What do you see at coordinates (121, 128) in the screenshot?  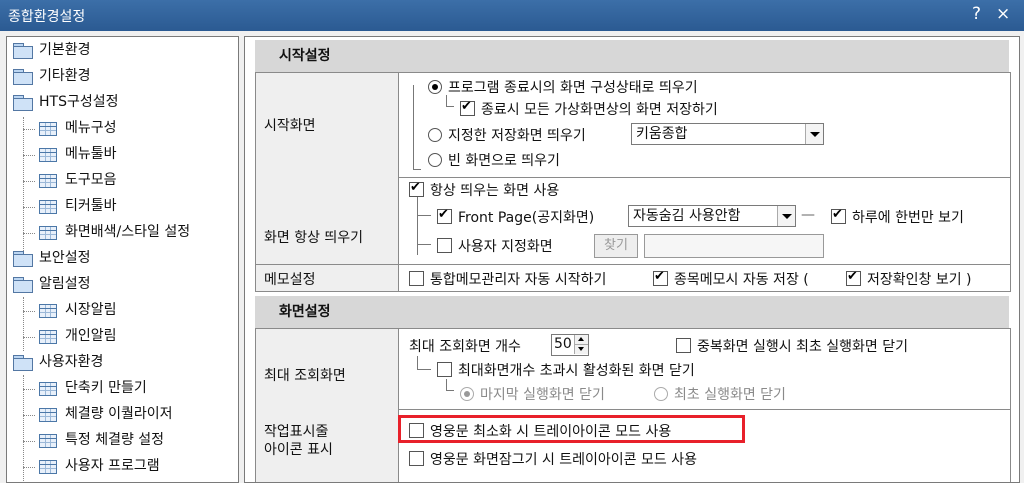 I see `tree-item-menu-config: 메뉴구성` at bounding box center [121, 128].